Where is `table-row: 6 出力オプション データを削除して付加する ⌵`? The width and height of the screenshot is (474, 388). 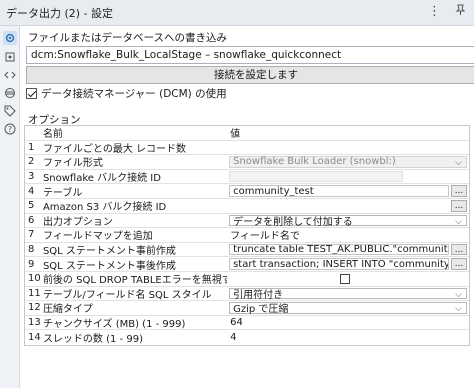
table-row: 6 出力オプション データを削除して付加する ⌵ is located at coordinates (247, 221).